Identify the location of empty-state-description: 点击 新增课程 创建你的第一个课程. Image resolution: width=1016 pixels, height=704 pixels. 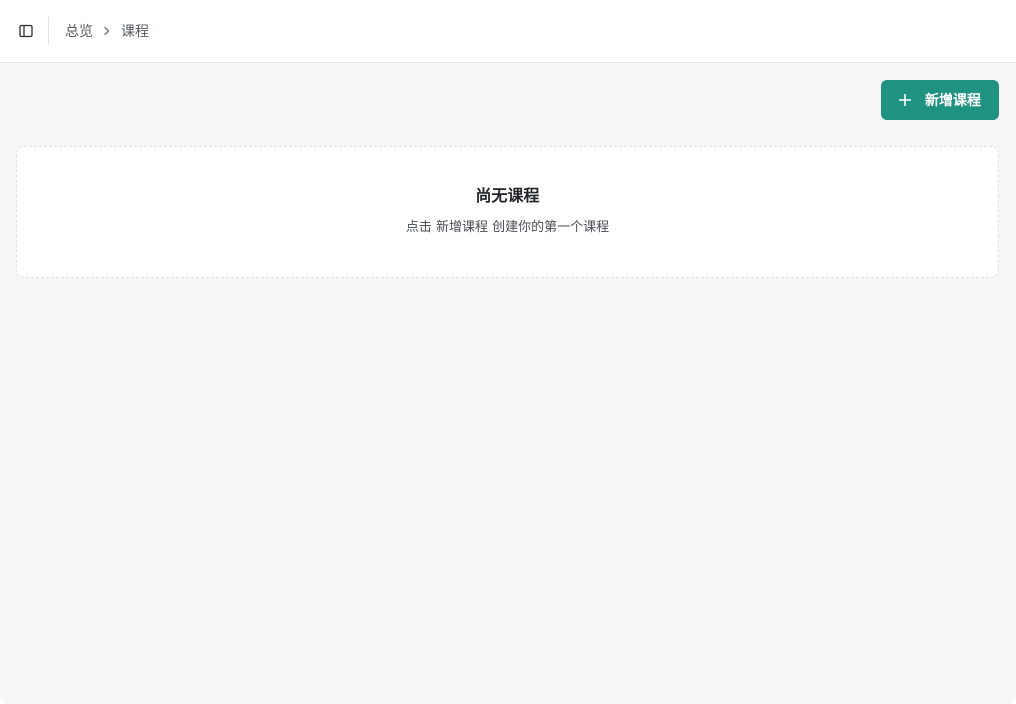
(507, 227).